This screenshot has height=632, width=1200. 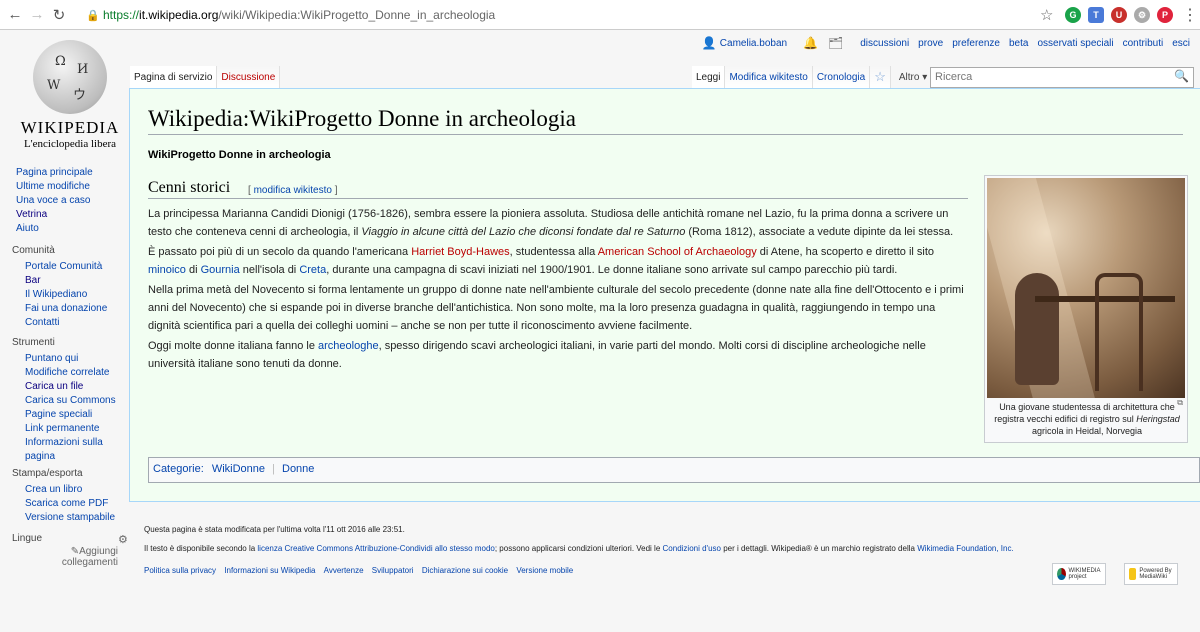 What do you see at coordinates (65, 281) in the screenshot?
I see `nav-item: Bar` at bounding box center [65, 281].